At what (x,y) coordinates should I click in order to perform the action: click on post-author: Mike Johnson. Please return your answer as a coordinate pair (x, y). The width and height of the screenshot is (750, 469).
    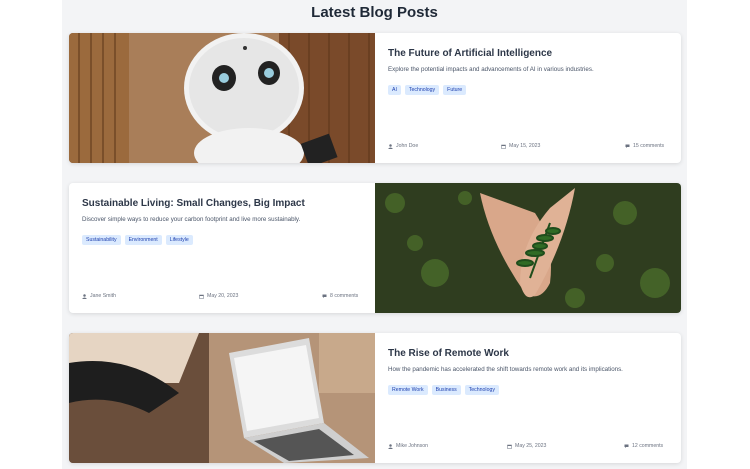
    Looking at the image, I should click on (408, 446).